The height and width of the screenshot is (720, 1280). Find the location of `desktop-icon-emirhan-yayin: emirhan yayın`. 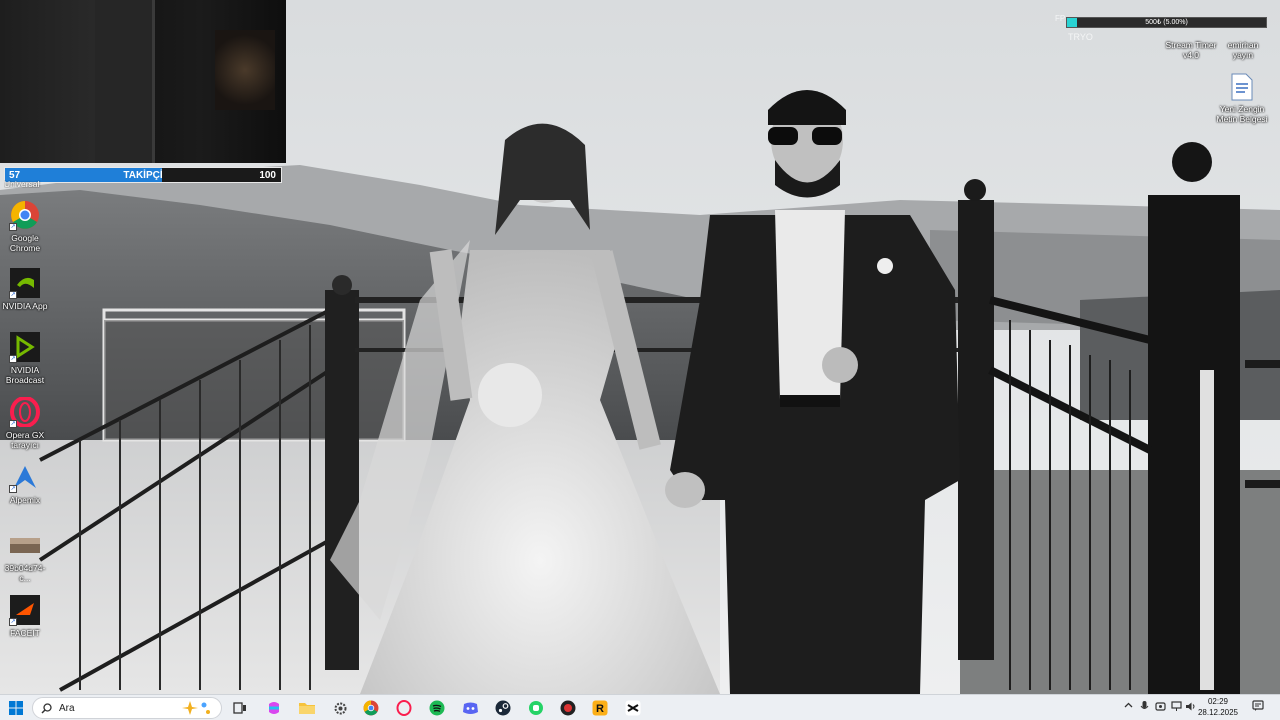

desktop-icon-emirhan-yayin: emirhan yayın is located at coordinates (1243, 50).